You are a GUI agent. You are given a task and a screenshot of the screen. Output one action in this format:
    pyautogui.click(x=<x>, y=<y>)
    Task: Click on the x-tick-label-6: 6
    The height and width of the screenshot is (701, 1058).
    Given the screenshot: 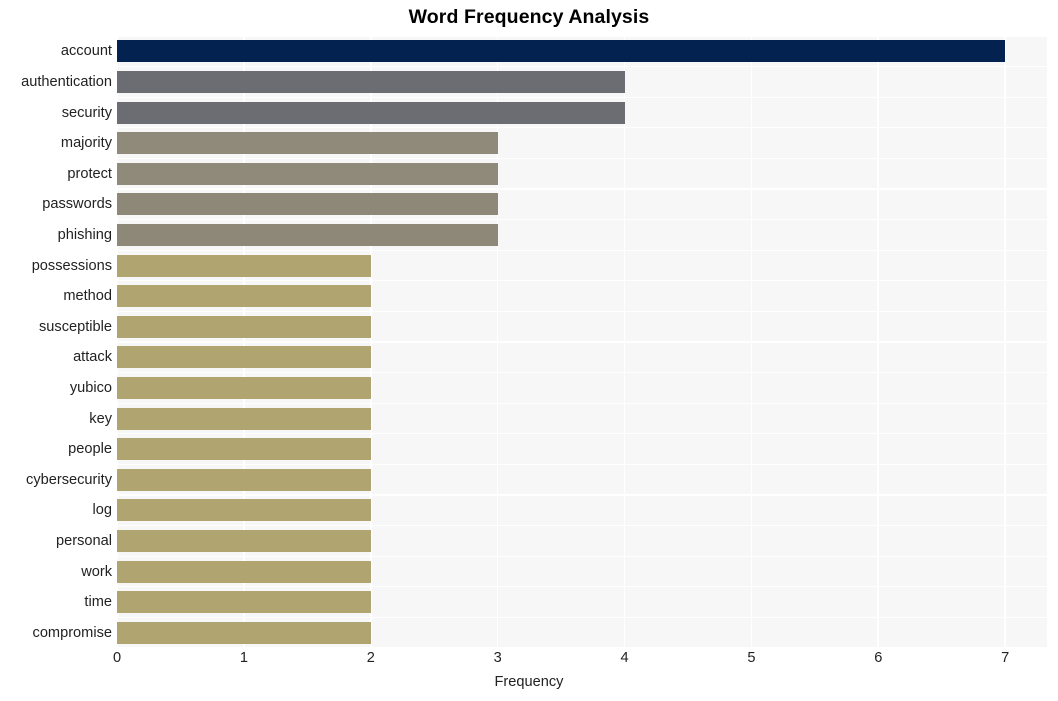 What is the action you would take?
    pyautogui.click(x=878, y=658)
    